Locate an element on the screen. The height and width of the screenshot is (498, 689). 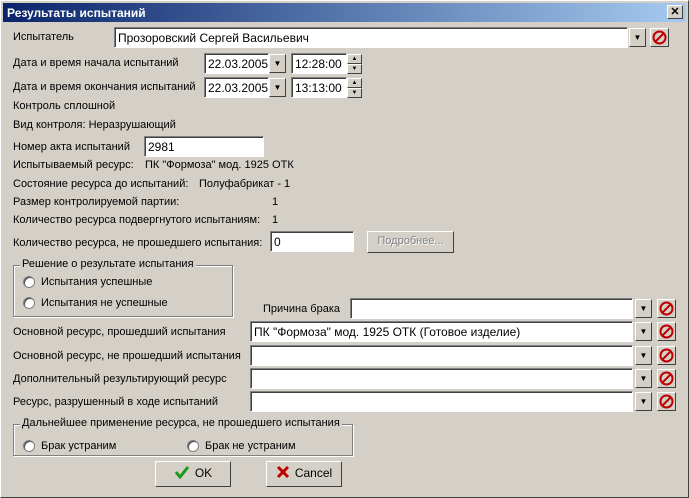
success-label: Испытания успешные is located at coordinates (96, 282).